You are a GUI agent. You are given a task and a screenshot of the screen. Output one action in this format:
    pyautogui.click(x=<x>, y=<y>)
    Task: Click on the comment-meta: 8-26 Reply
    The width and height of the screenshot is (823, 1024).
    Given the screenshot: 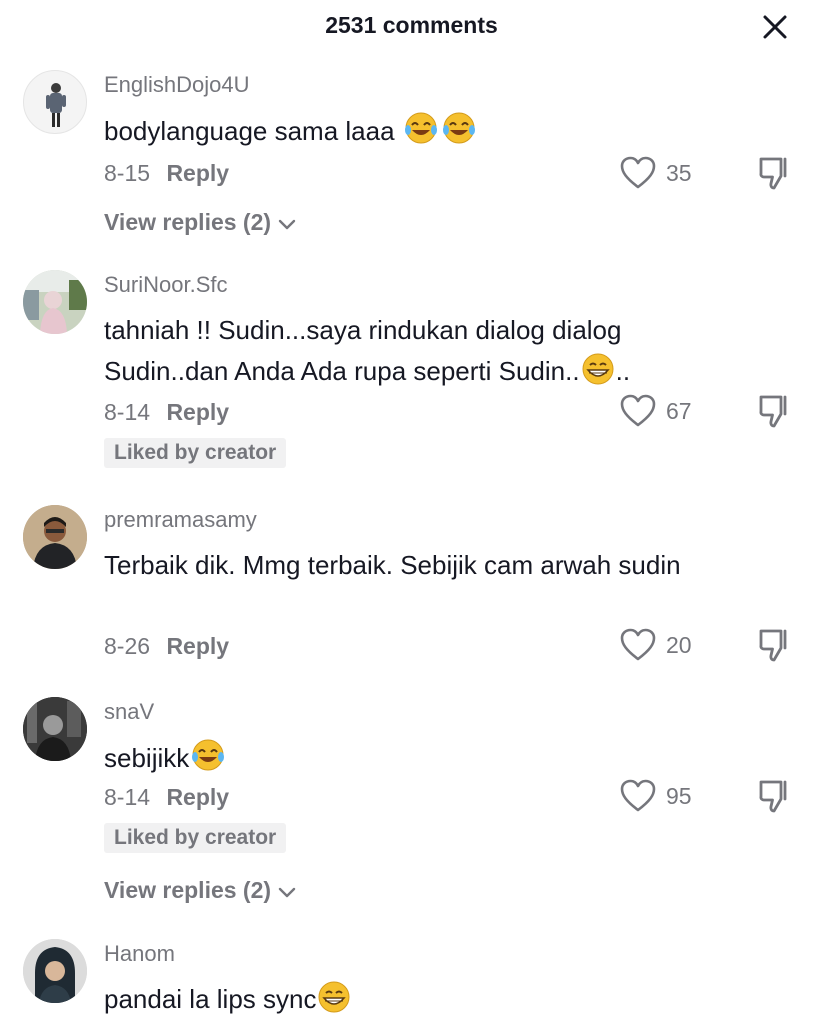 What is the action you would take?
    pyautogui.click(x=166, y=646)
    